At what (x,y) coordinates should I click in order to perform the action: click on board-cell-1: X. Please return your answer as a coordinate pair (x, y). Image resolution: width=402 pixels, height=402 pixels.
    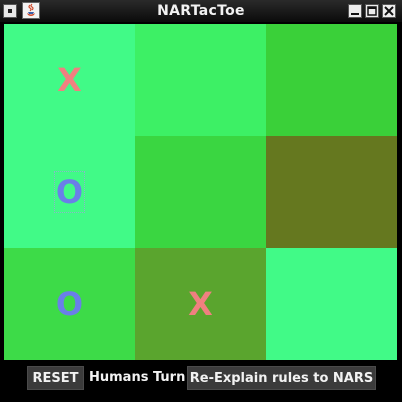
    Looking at the image, I should click on (69, 80).